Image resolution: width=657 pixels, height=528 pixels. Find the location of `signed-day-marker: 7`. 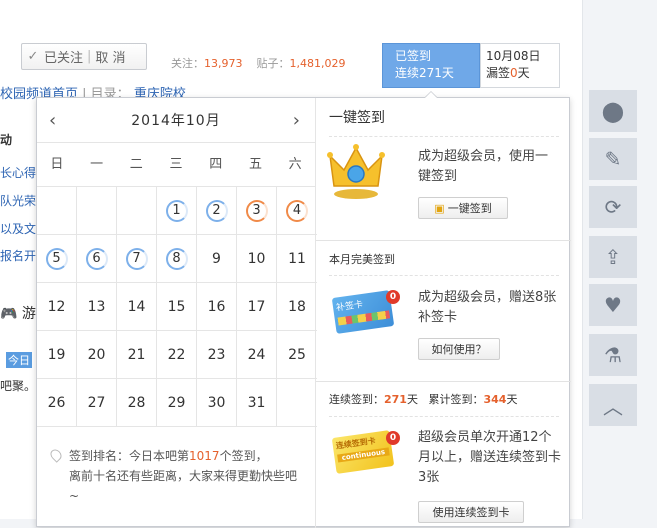

signed-day-marker: 7 is located at coordinates (136, 258).